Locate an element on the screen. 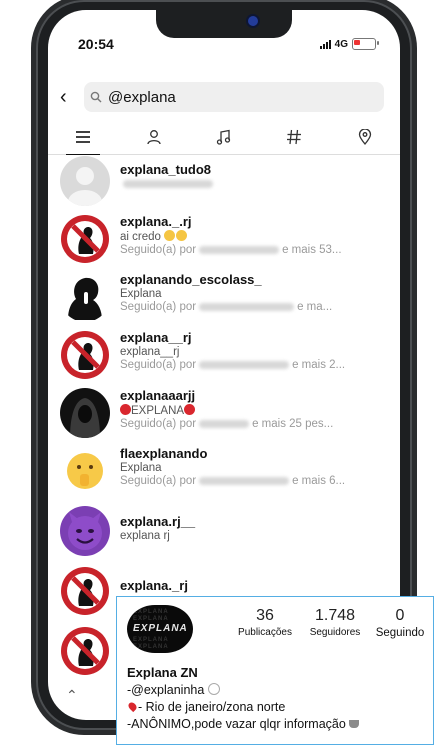 This screenshot has width=436, height=745. bio-line: -@explaninha is located at coordinates (173, 690).